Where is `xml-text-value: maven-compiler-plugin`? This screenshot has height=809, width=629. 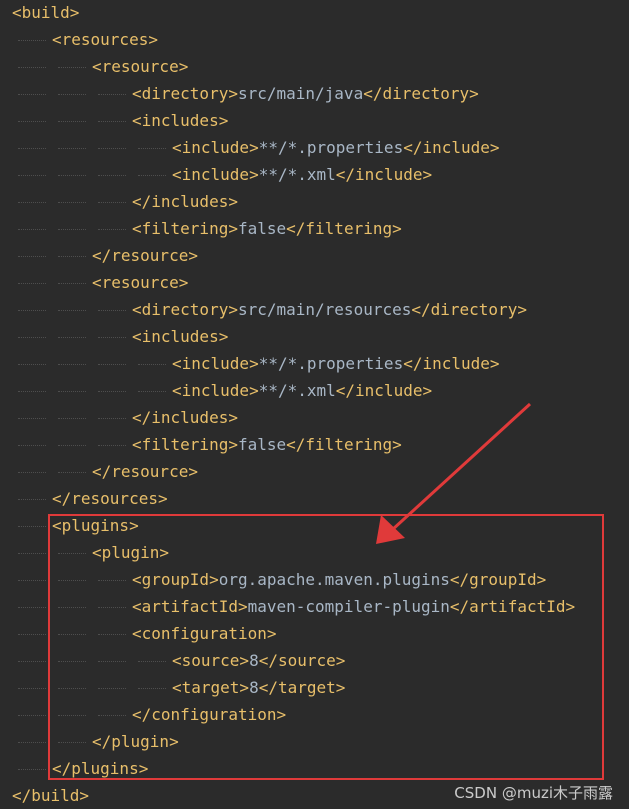
xml-text-value: maven-compiler-plugin is located at coordinates (348, 606).